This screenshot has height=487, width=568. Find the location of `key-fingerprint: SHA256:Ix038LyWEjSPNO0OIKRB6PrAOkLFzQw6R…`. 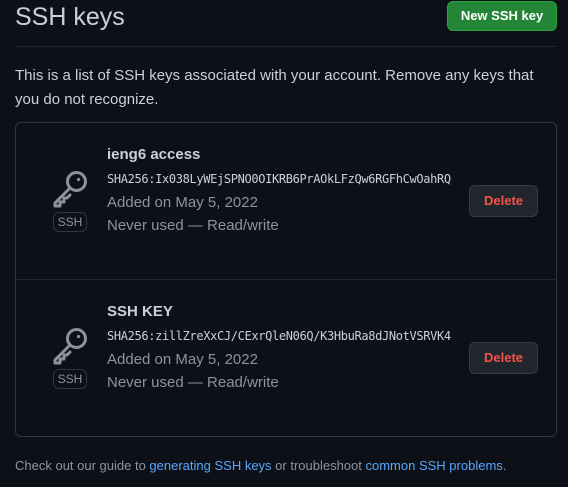

key-fingerprint: SHA256:Ix038LyWEjSPNO0OIKRB6PrAOkLFzQw6R… is located at coordinates (279, 179).